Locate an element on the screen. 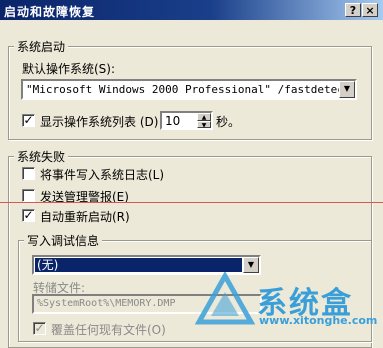  show-list-checkbox: ✓ is located at coordinates (28, 120).